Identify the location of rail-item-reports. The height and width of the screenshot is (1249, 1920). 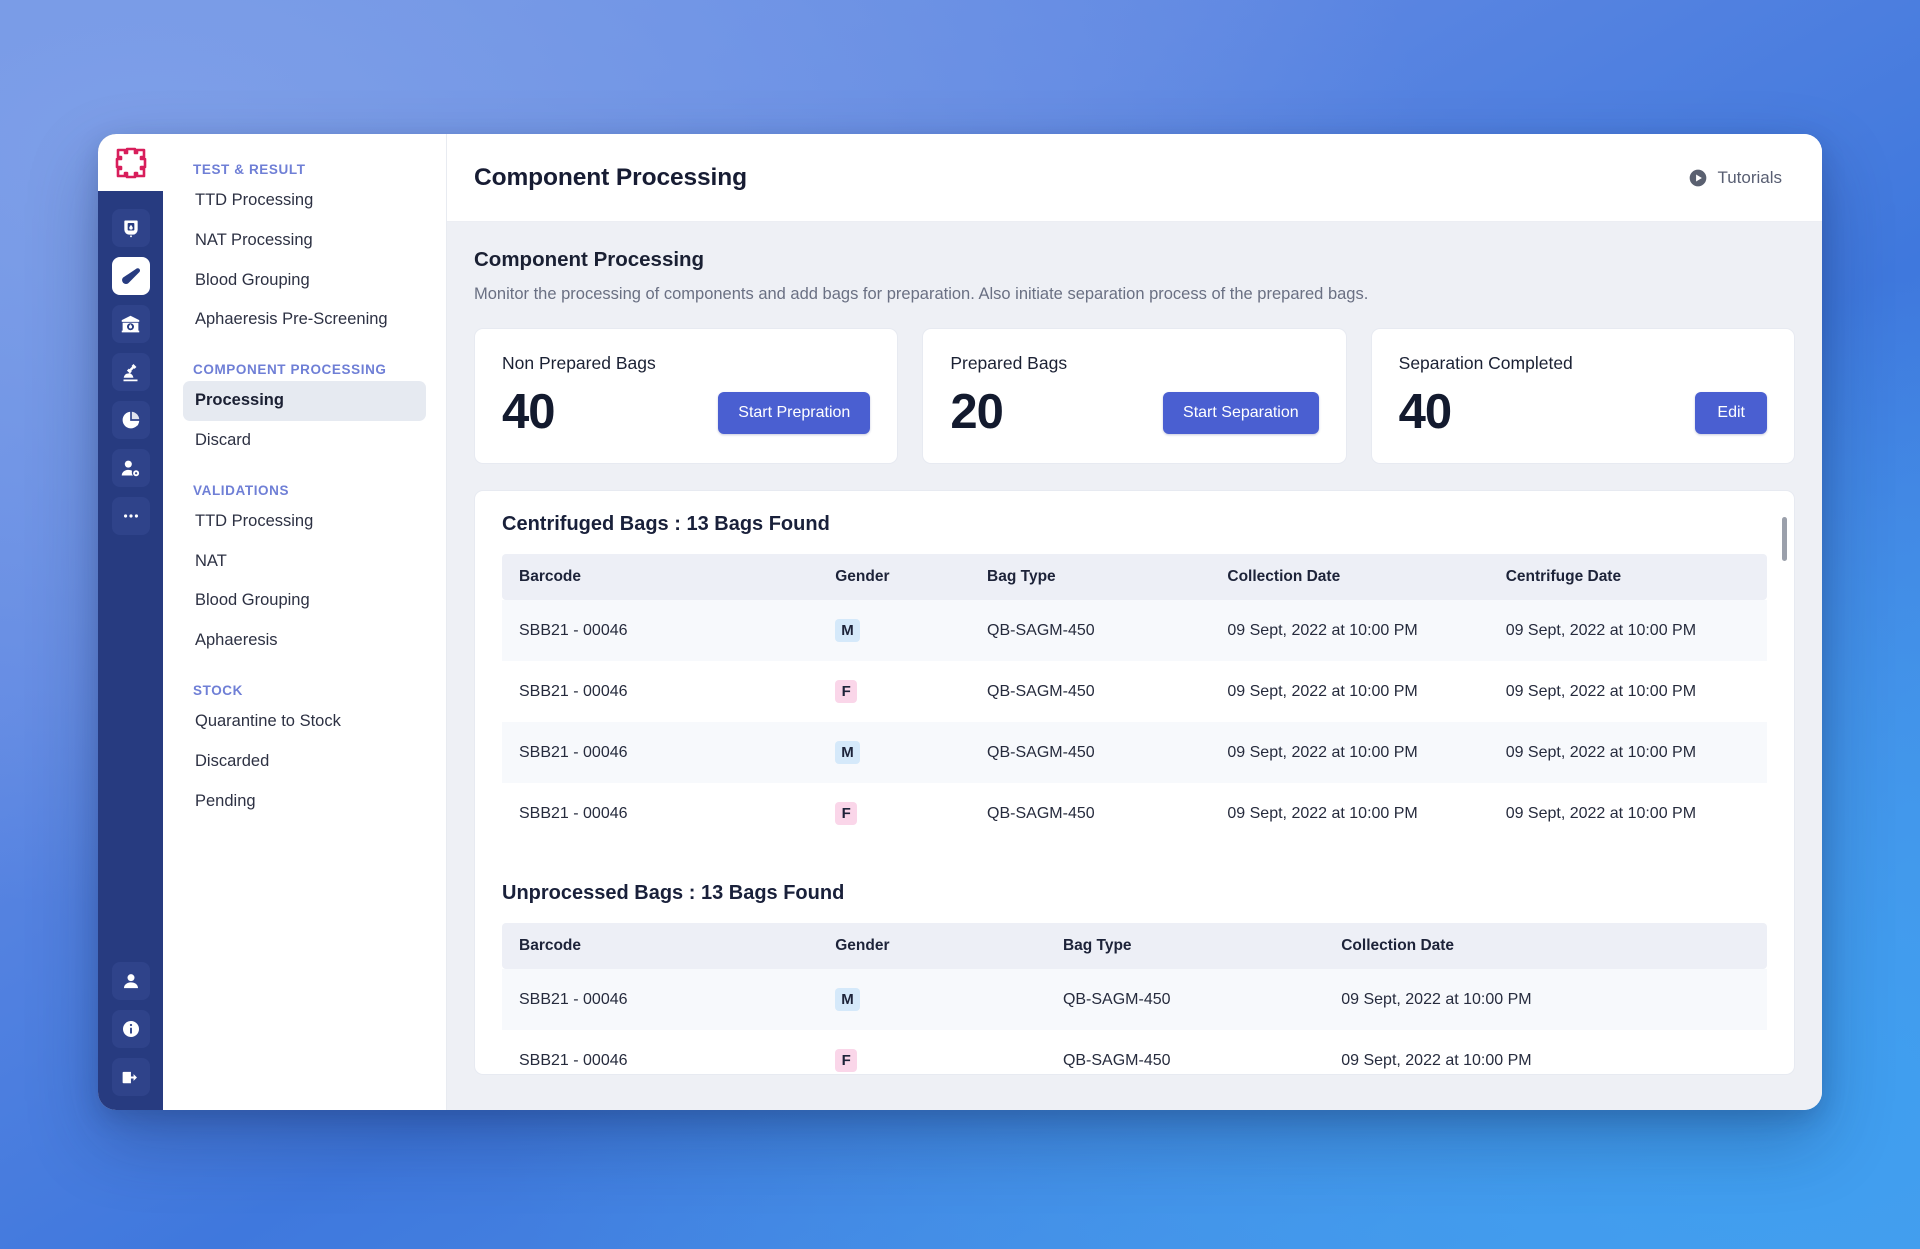
(130, 420).